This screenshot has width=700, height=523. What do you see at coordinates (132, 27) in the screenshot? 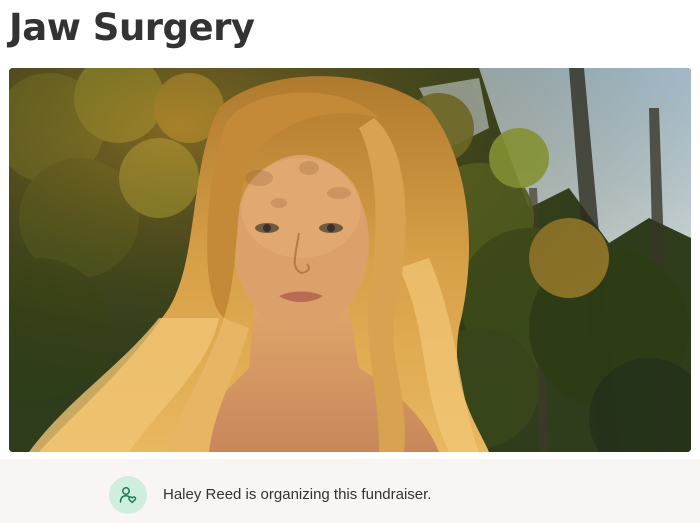
I see `campaign-title: Jaw Surgery` at bounding box center [132, 27].